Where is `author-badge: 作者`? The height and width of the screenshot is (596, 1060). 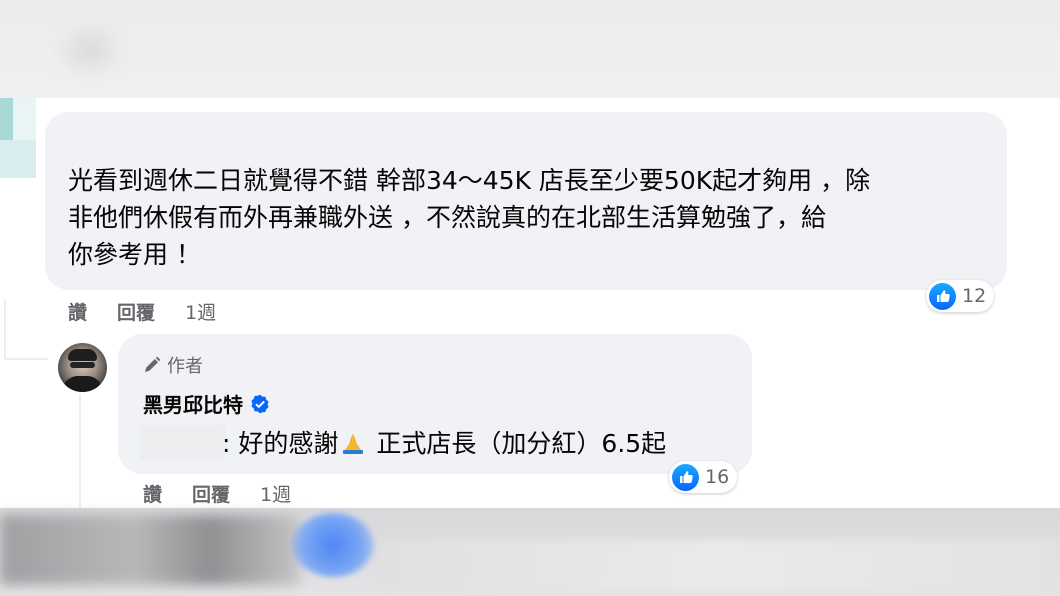 author-badge: 作者 is located at coordinates (173, 365).